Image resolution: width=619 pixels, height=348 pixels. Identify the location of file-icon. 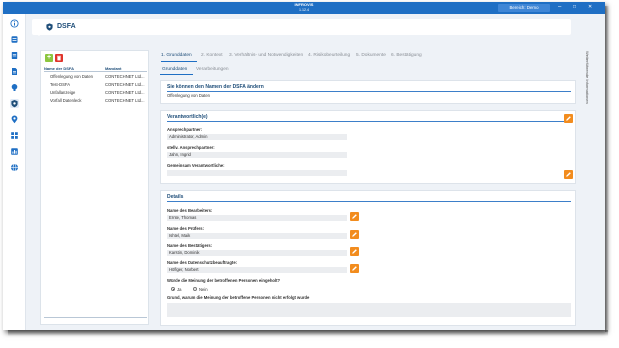
(14, 71).